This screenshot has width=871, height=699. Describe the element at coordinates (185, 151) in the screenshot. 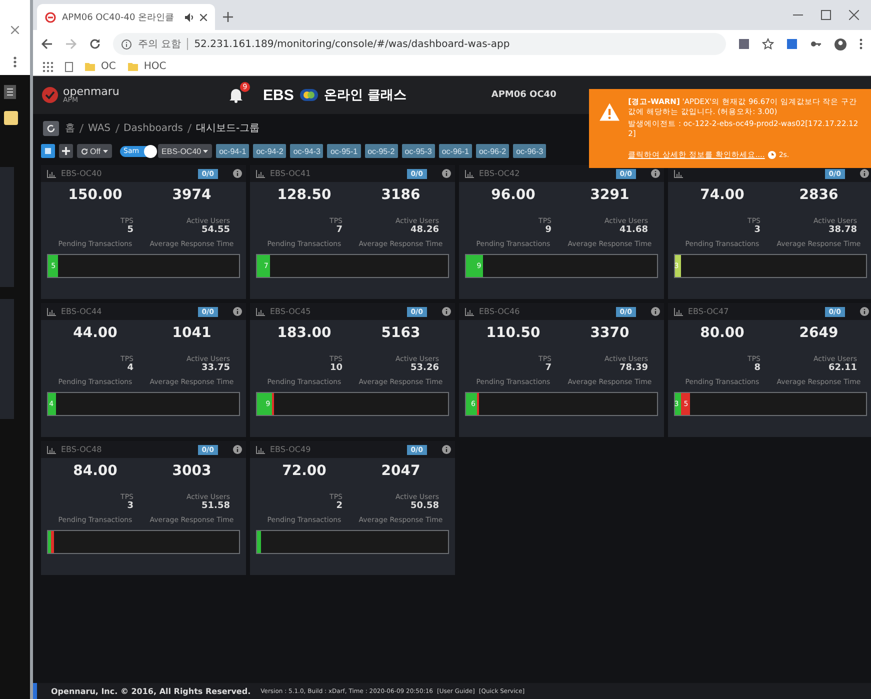

I see `group-dropdown: EBS-OC40` at that location.